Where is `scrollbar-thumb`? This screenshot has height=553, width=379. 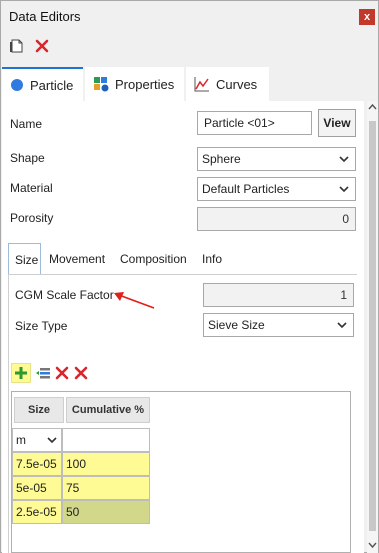 scrollbar-thumb is located at coordinates (372, 326).